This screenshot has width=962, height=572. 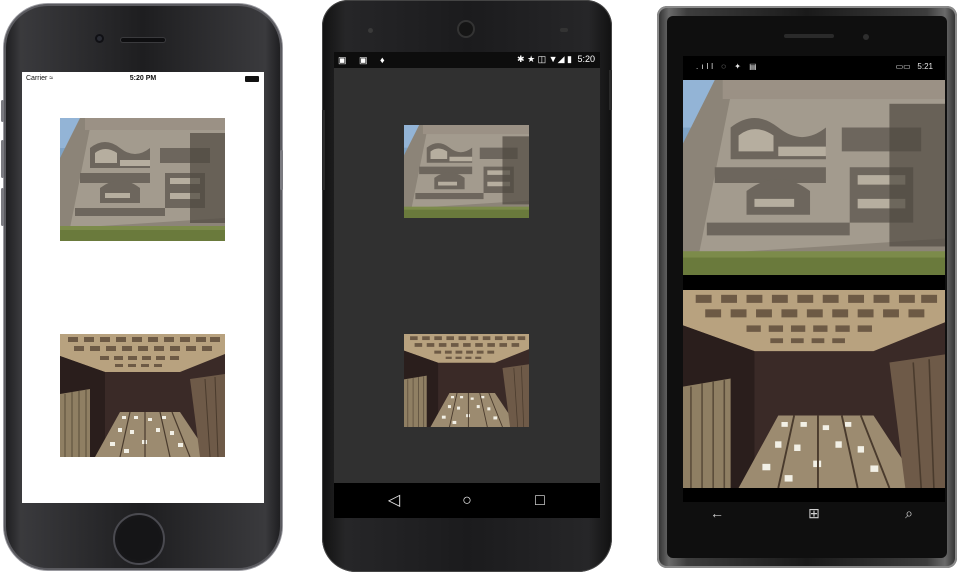 I want to click on wp-clock: 5:21, so click(x=925, y=66).